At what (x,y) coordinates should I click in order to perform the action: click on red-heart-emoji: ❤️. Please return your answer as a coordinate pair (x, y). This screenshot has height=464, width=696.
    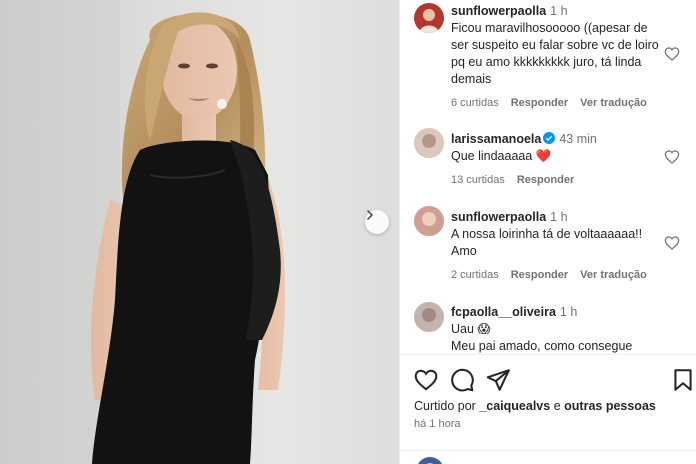
    Looking at the image, I should click on (543, 156).